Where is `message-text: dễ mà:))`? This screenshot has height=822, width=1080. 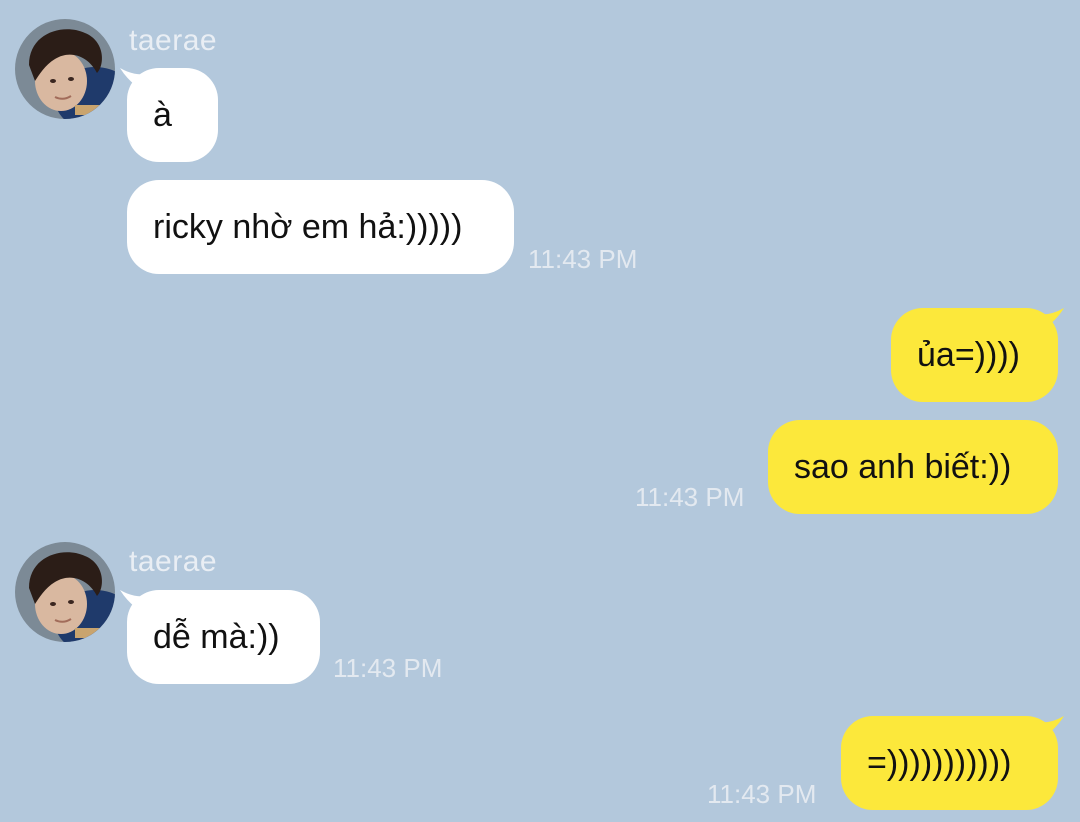 message-text: dễ mà:)) is located at coordinates (216, 637).